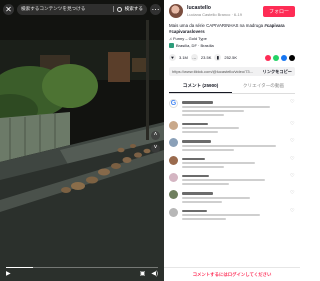  Describe the element at coordinates (134, 9) in the screenshot. I see `search-button: 検索する` at that location.